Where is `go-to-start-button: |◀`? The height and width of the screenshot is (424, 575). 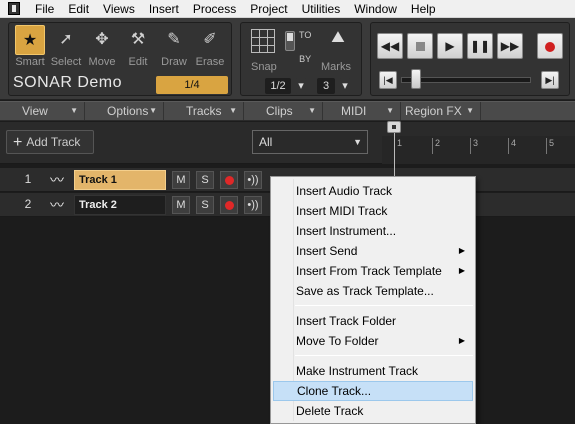
go-to-start-button: |◀ is located at coordinates (388, 80).